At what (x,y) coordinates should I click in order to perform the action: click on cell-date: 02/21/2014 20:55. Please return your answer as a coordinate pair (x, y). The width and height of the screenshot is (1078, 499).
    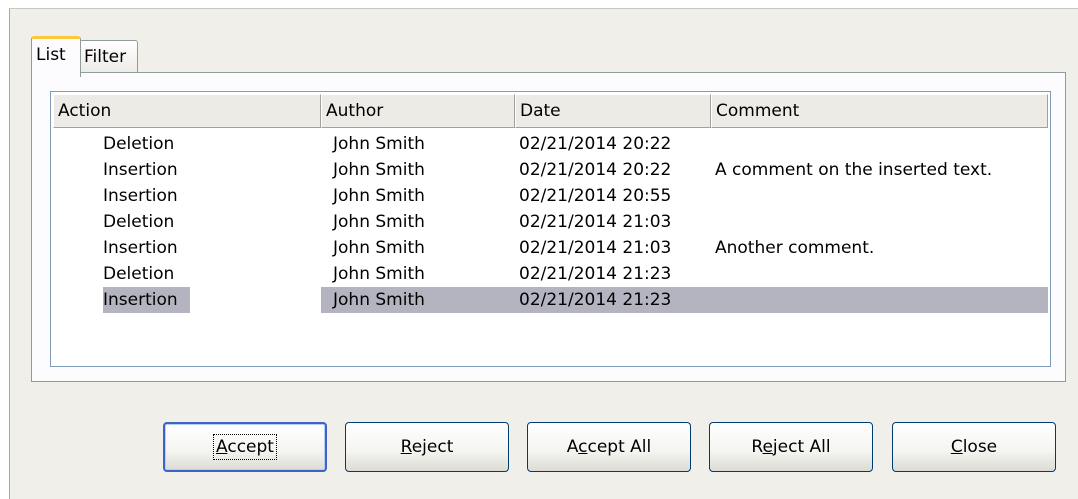
    Looking at the image, I should click on (595, 196).